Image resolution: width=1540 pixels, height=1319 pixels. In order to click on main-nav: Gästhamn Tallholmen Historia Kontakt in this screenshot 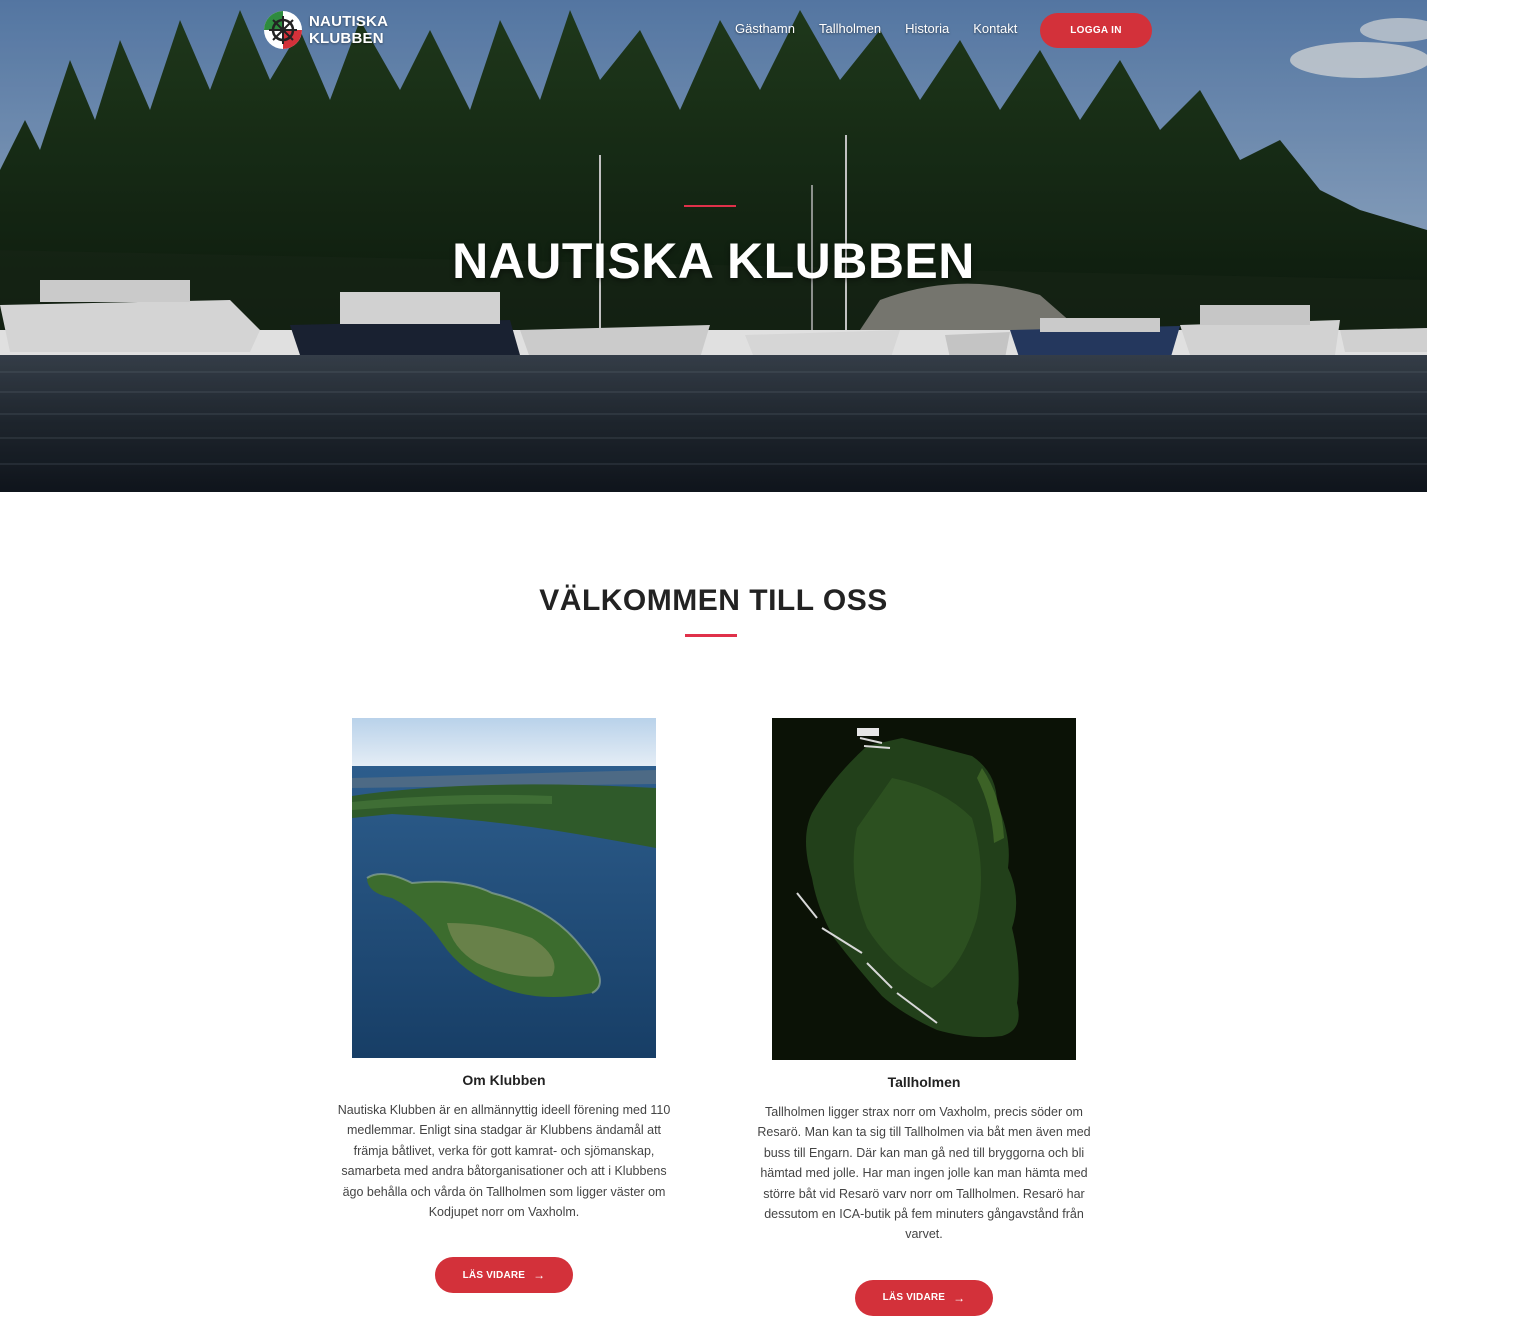, I will do `click(876, 28)`.